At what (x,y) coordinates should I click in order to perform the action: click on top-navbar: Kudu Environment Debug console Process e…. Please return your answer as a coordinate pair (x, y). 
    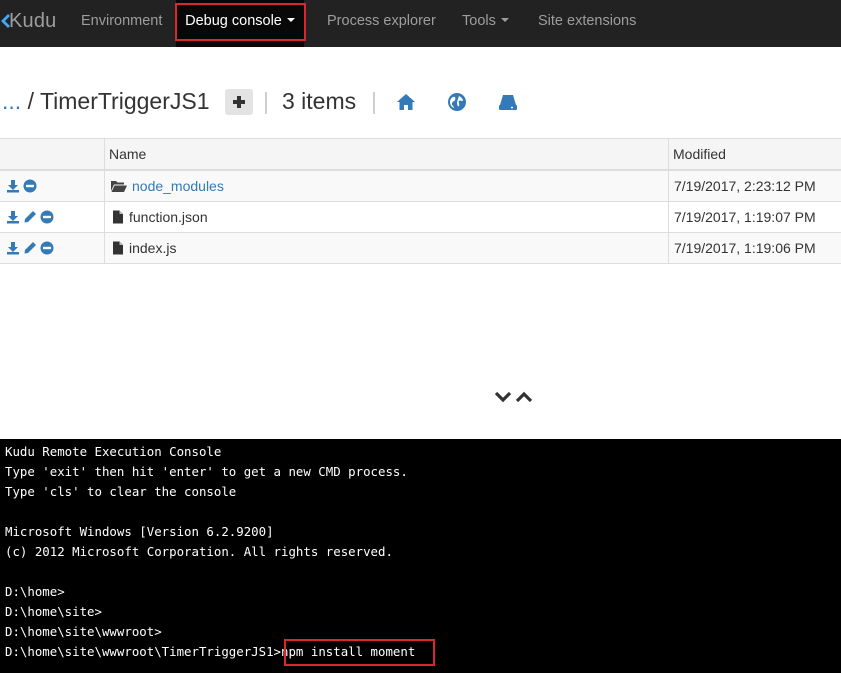
    Looking at the image, I should click on (420, 23).